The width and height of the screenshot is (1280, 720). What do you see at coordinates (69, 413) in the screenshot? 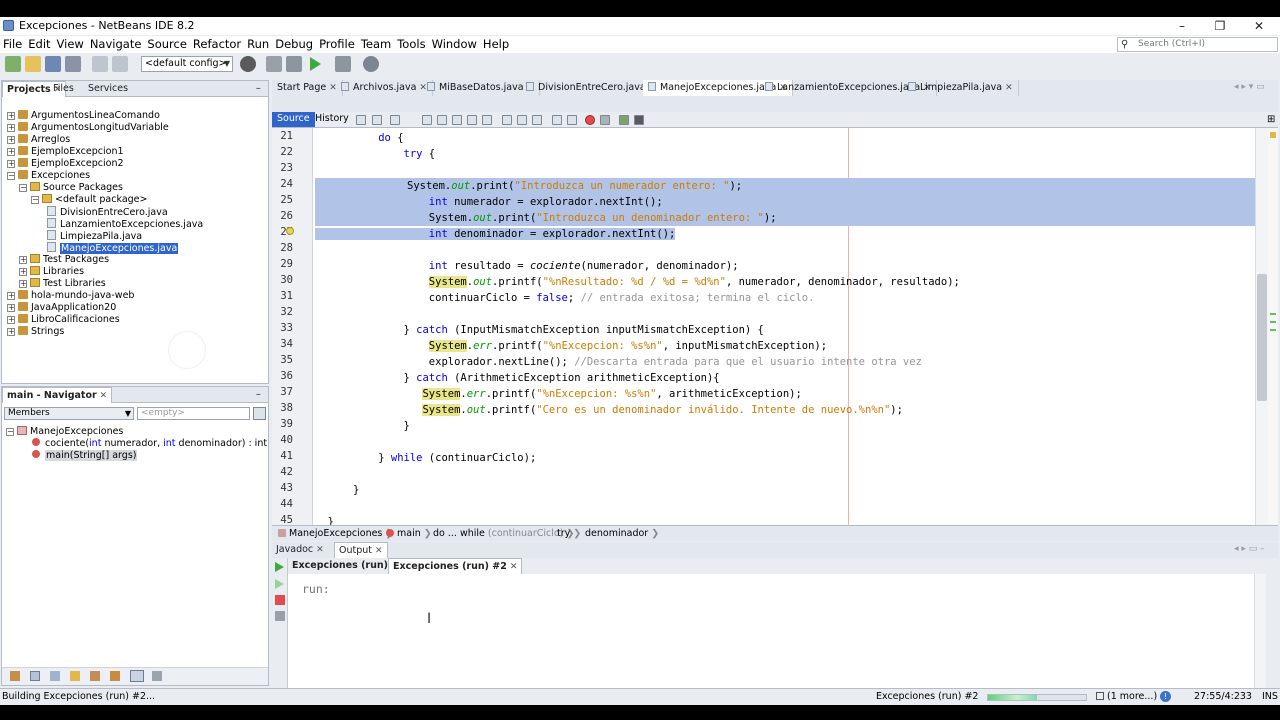
I see `members-filter-select: Members ▼` at bounding box center [69, 413].